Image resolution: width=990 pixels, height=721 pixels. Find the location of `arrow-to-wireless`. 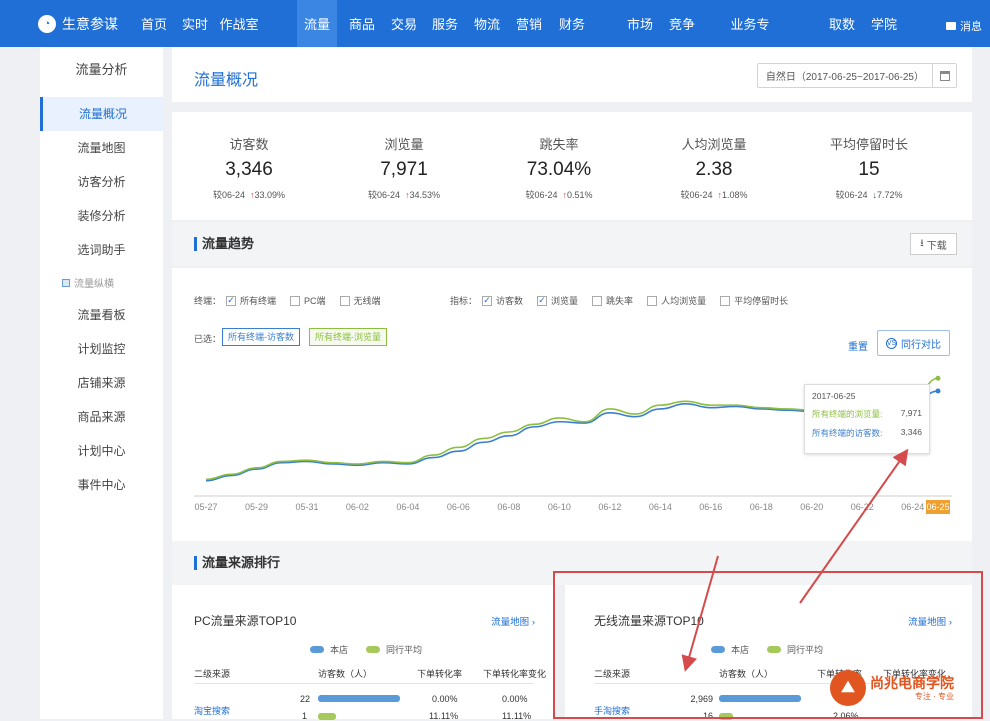

arrow-to-wireless is located at coordinates (700, 613).